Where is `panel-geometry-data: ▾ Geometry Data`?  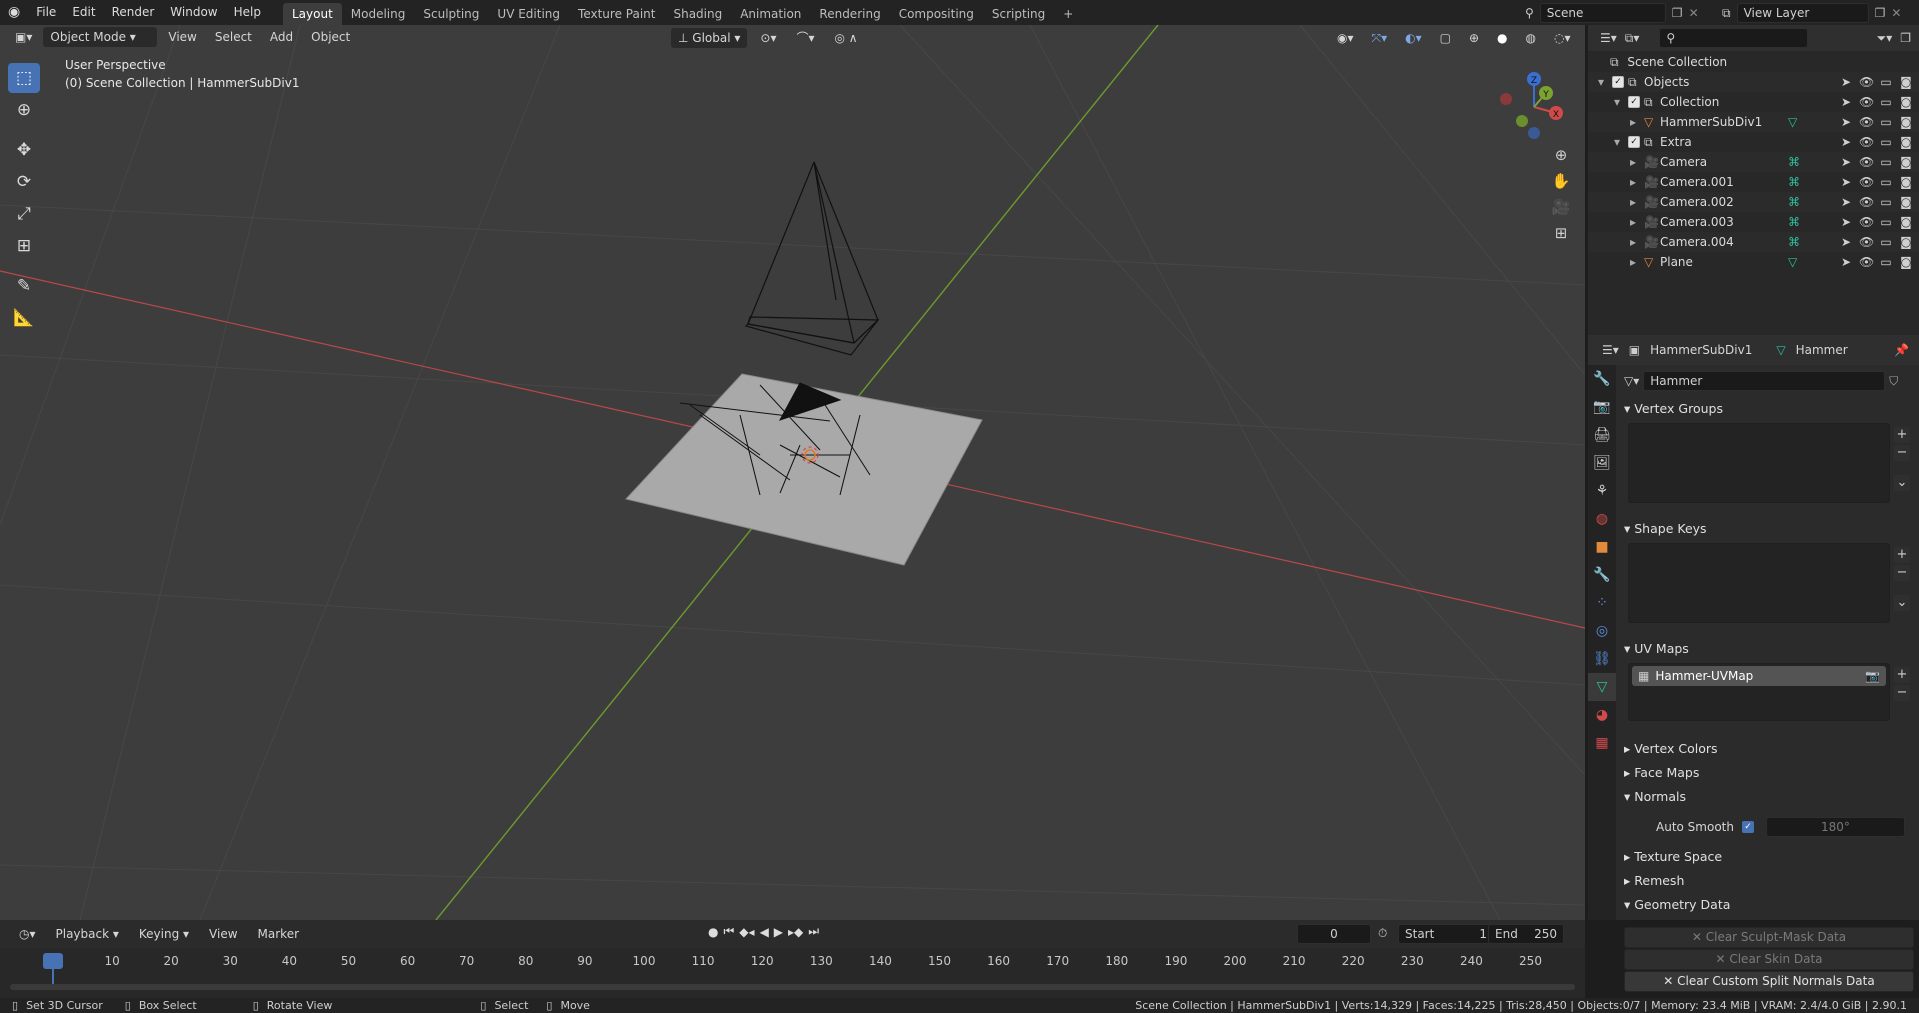 panel-geometry-data: ▾ Geometry Data is located at coordinates (1677, 905).